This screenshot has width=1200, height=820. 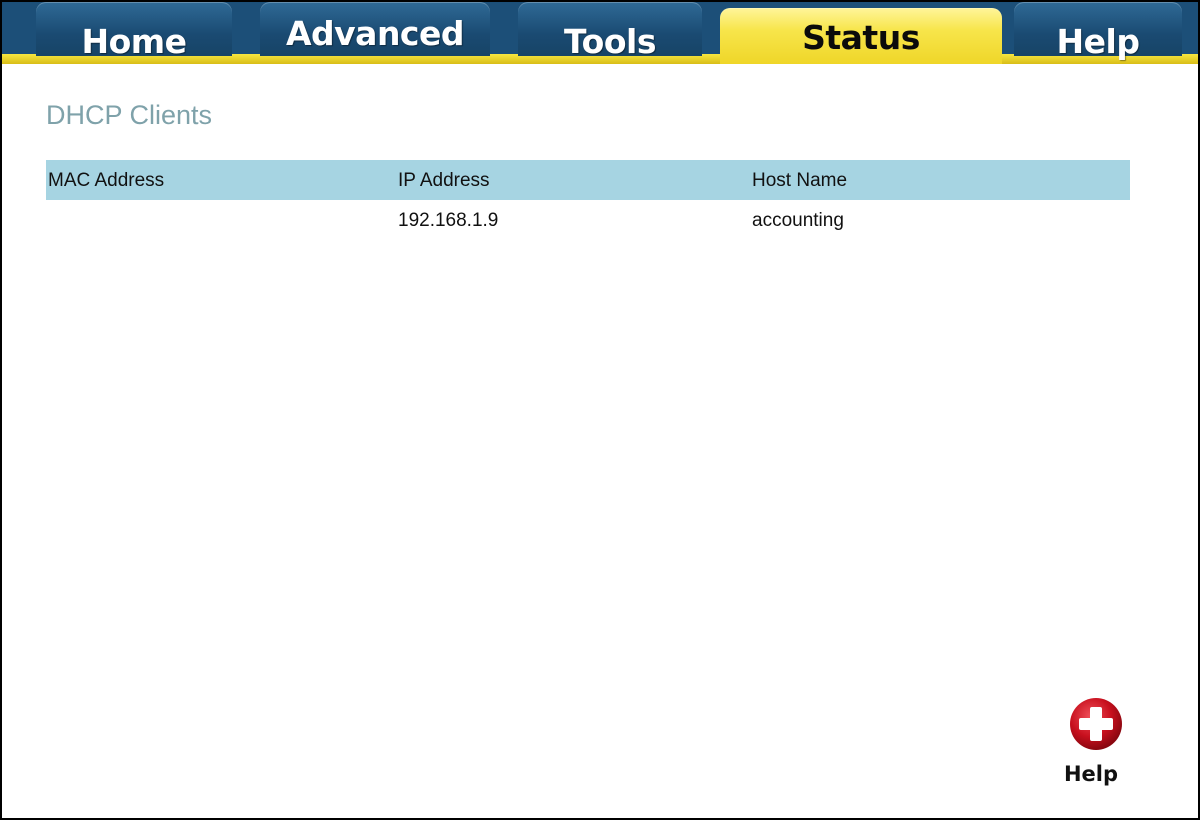 I want to click on table-row: 192.168.1.9 accounting, so click(x=588, y=220).